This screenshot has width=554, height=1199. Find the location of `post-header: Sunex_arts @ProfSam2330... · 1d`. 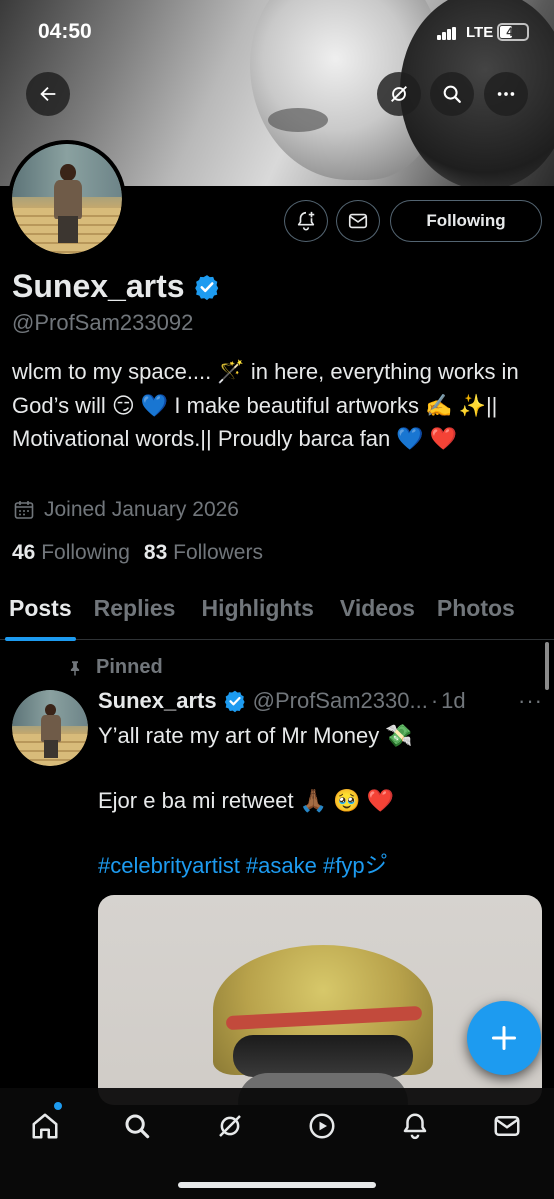

post-header: Sunex_arts @ProfSam2330... · 1d is located at coordinates (321, 701).